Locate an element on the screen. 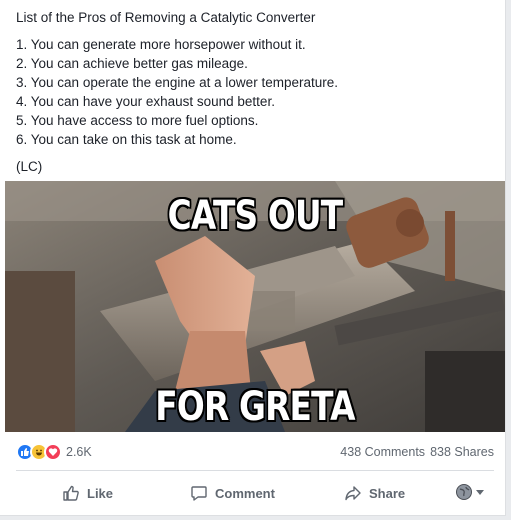  list-item: 5. You have access to more fuel options. is located at coordinates (137, 120).